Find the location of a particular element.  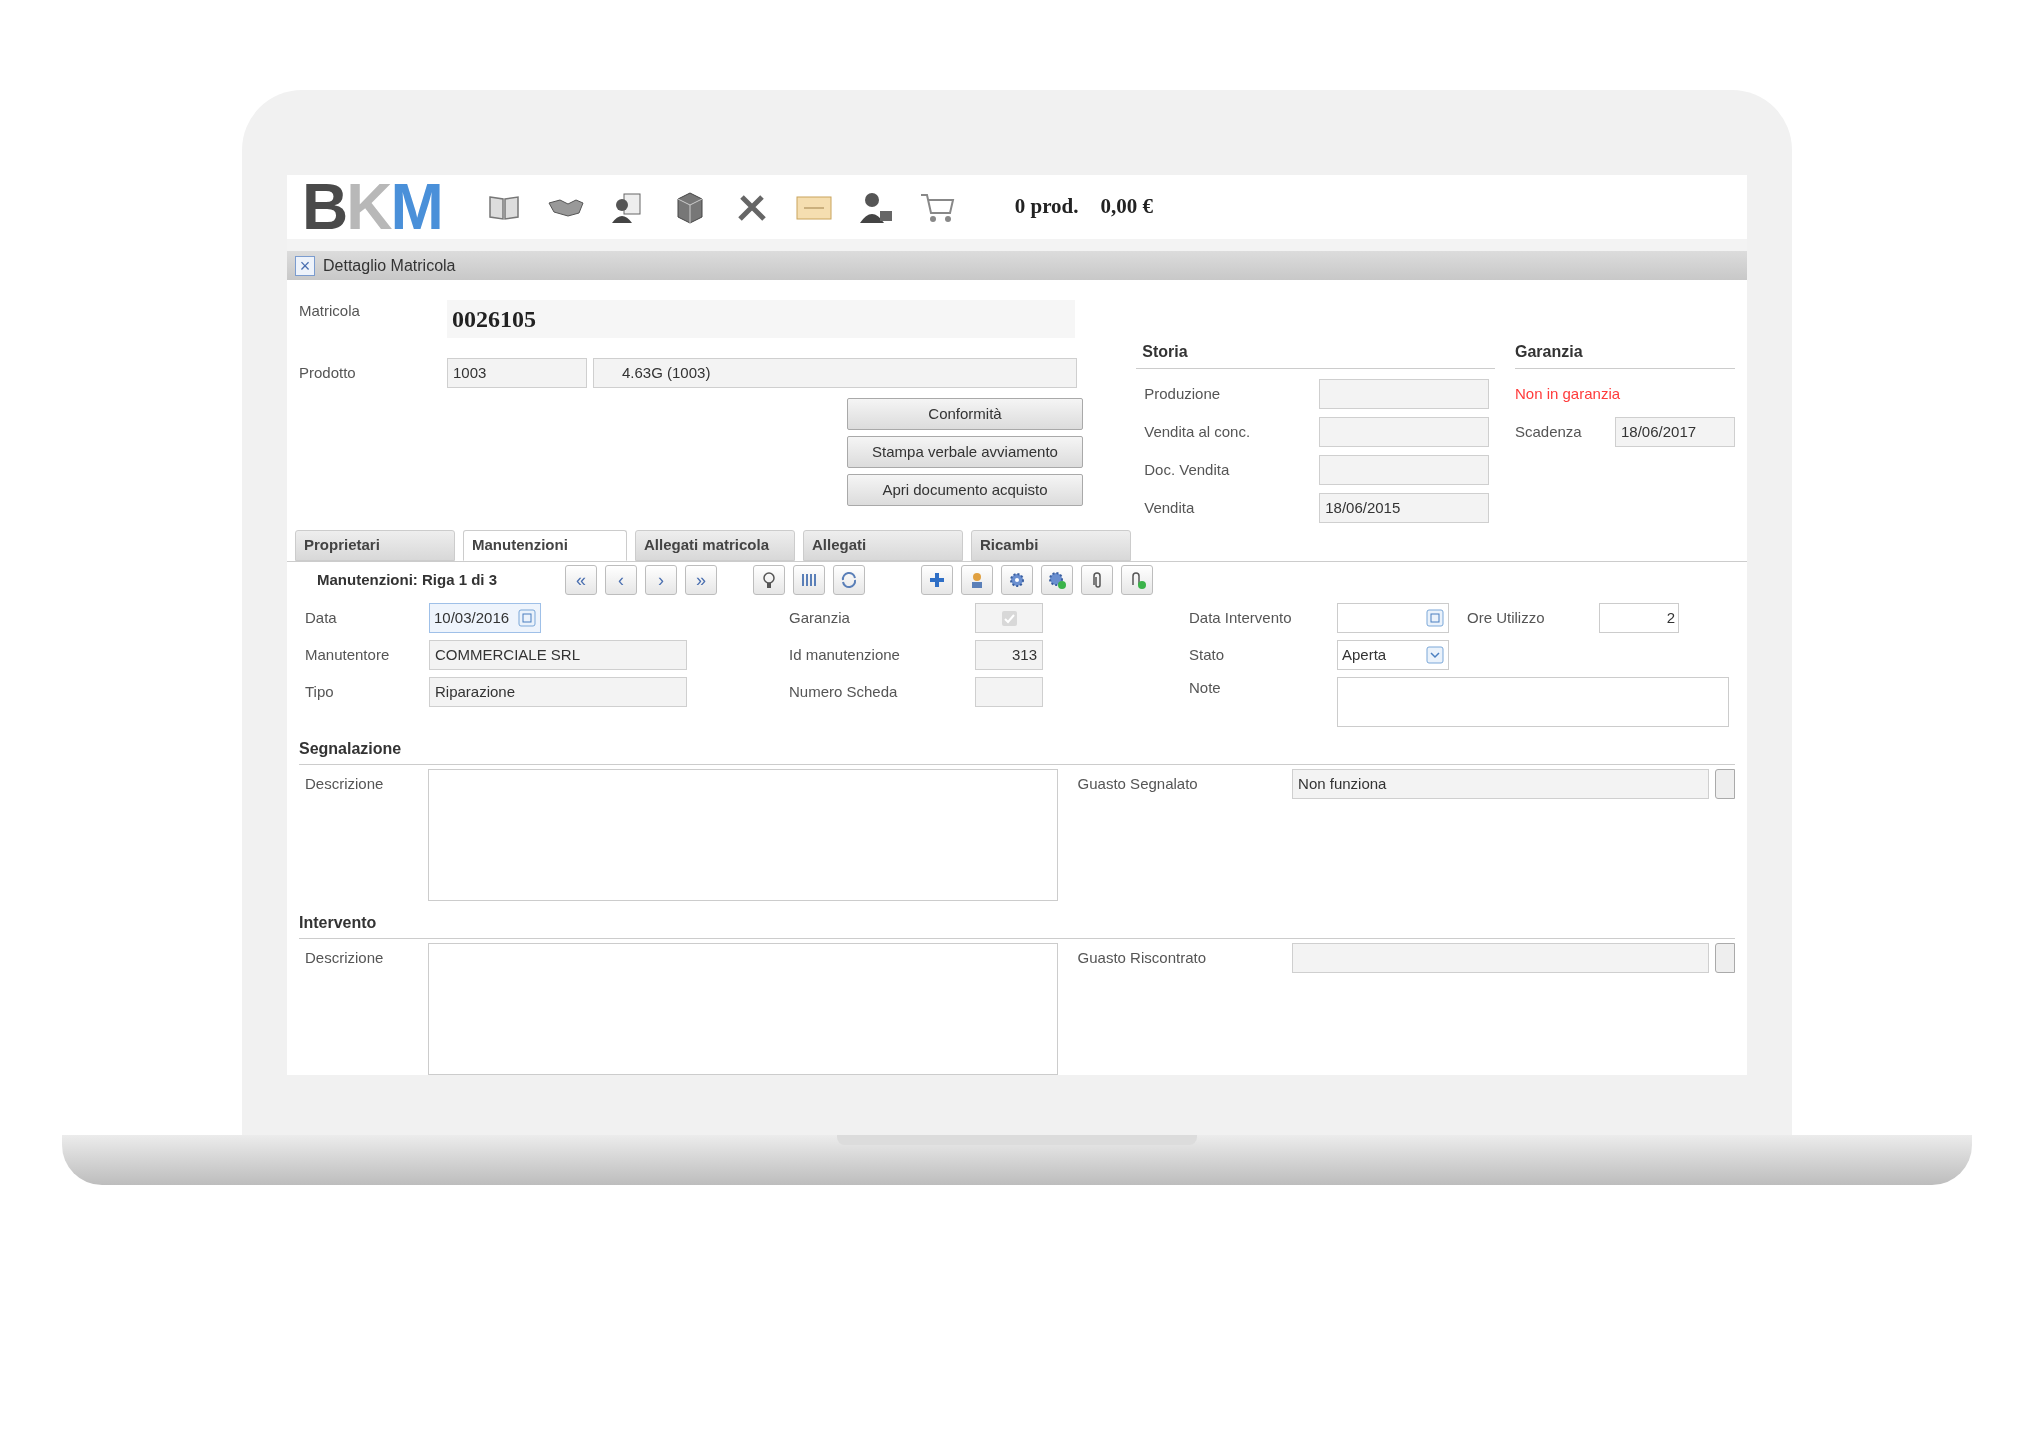

dropdown-icon is located at coordinates (1435, 655).